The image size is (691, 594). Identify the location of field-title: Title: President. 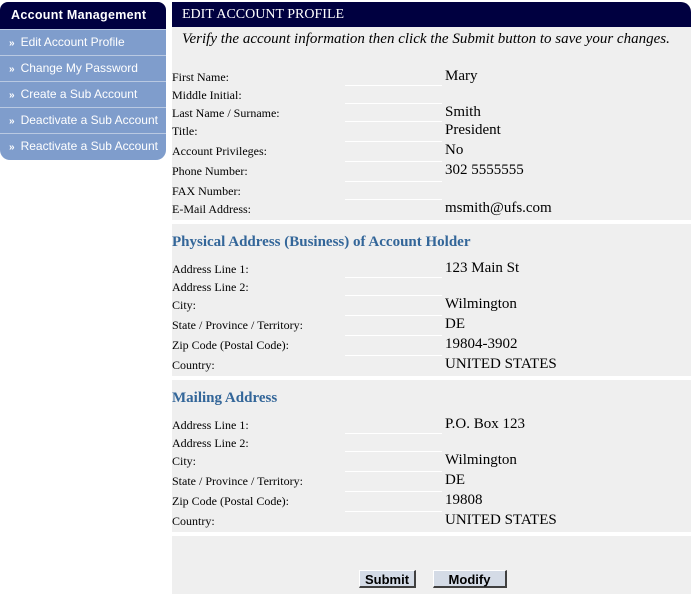
(431, 132).